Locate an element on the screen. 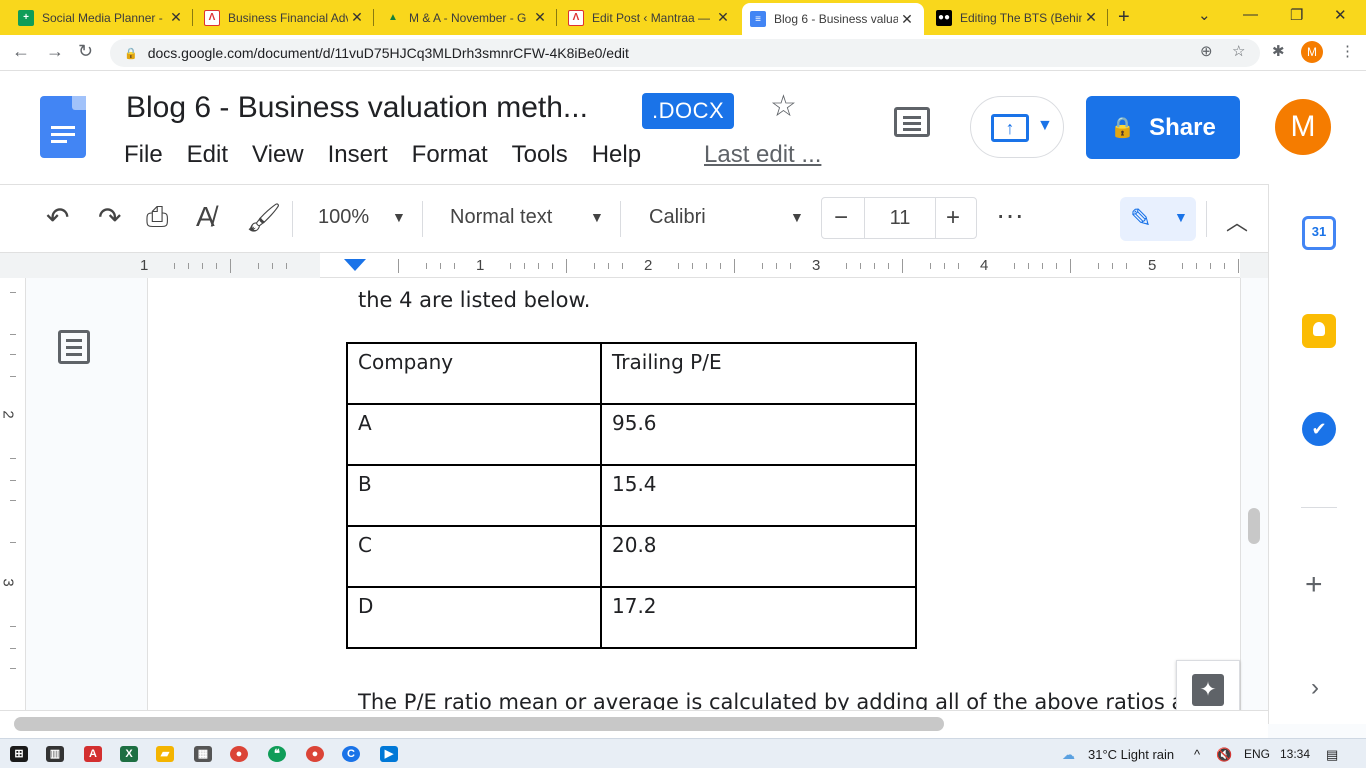 This screenshot has width=1366, height=768. paint-format-icon: 🖌 is located at coordinates (264, 217).